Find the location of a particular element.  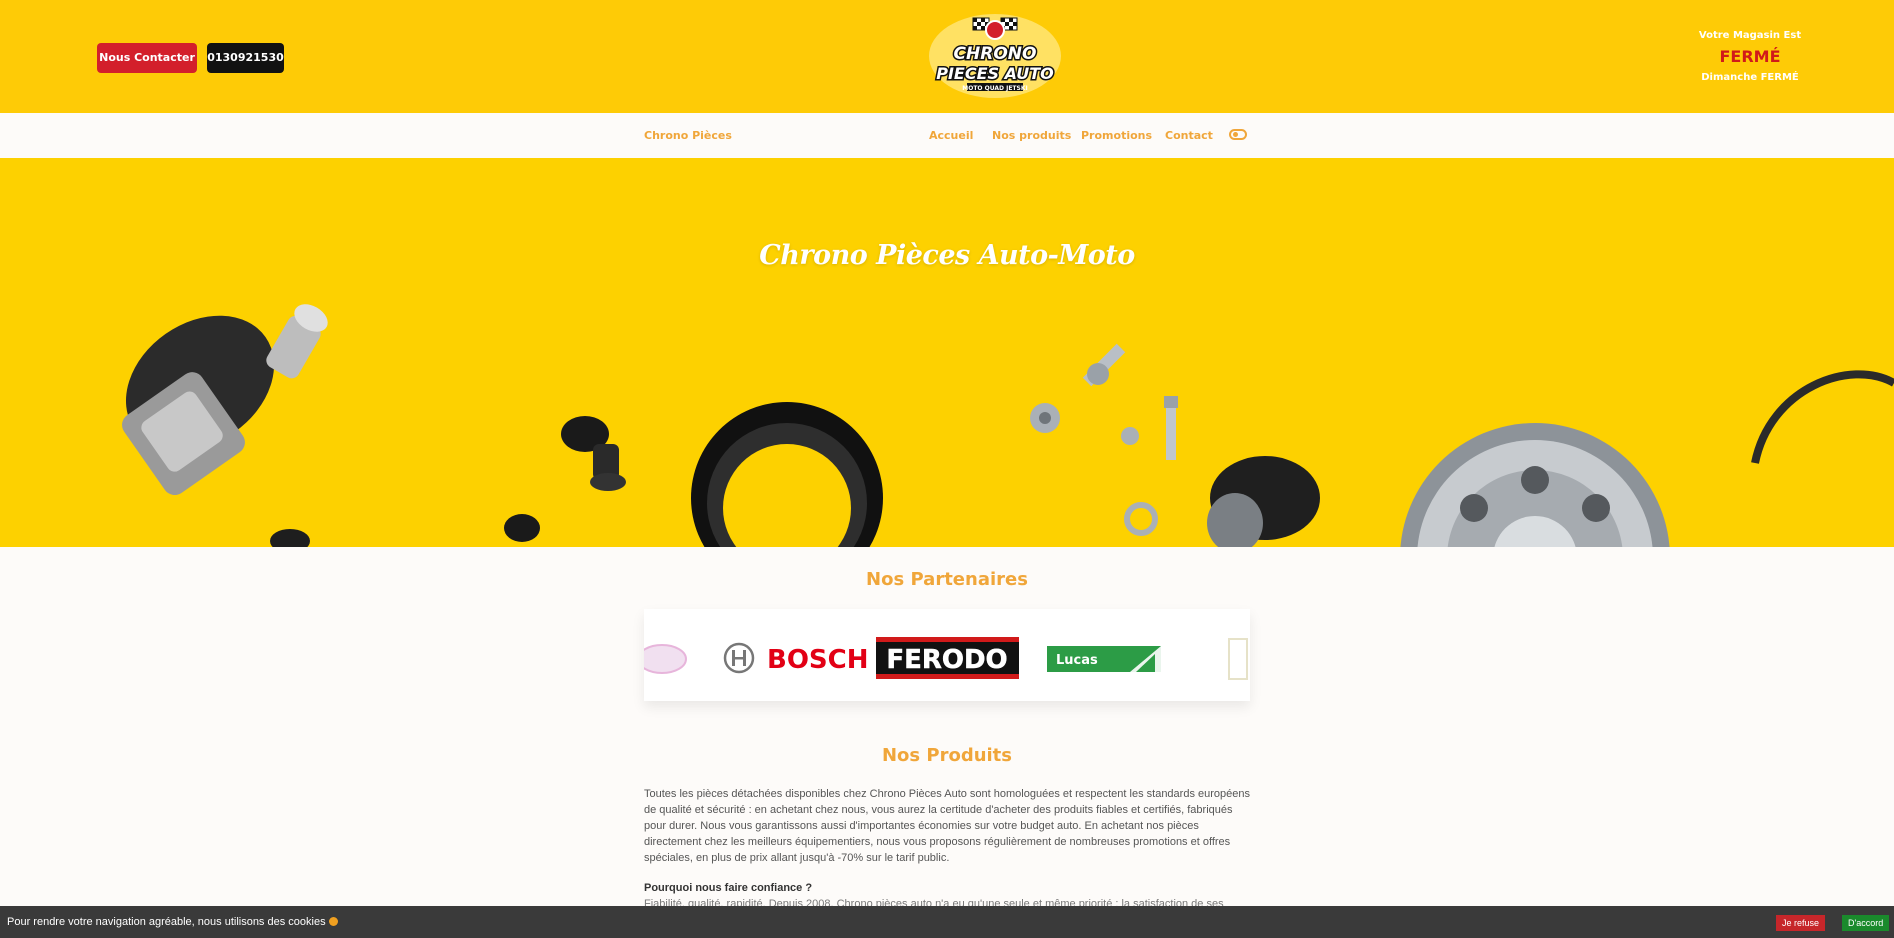

hero-title: Chrono Pièces Auto-Moto is located at coordinates (947, 255).